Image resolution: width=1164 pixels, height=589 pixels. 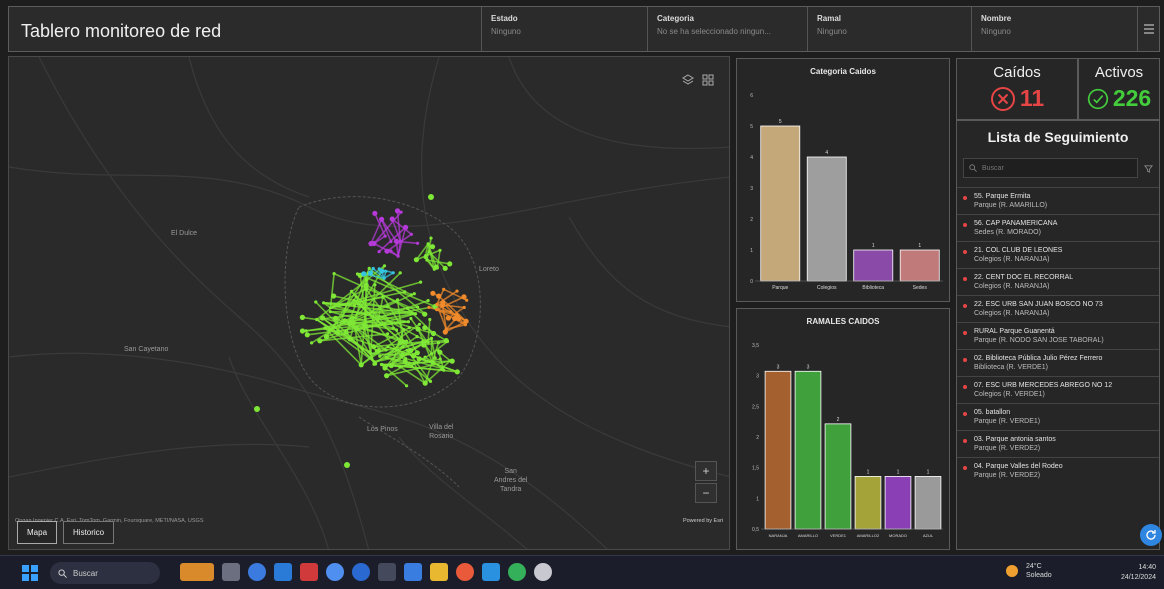 What do you see at coordinates (898, 503) in the screenshot?
I see `bar-morado` at bounding box center [898, 503].